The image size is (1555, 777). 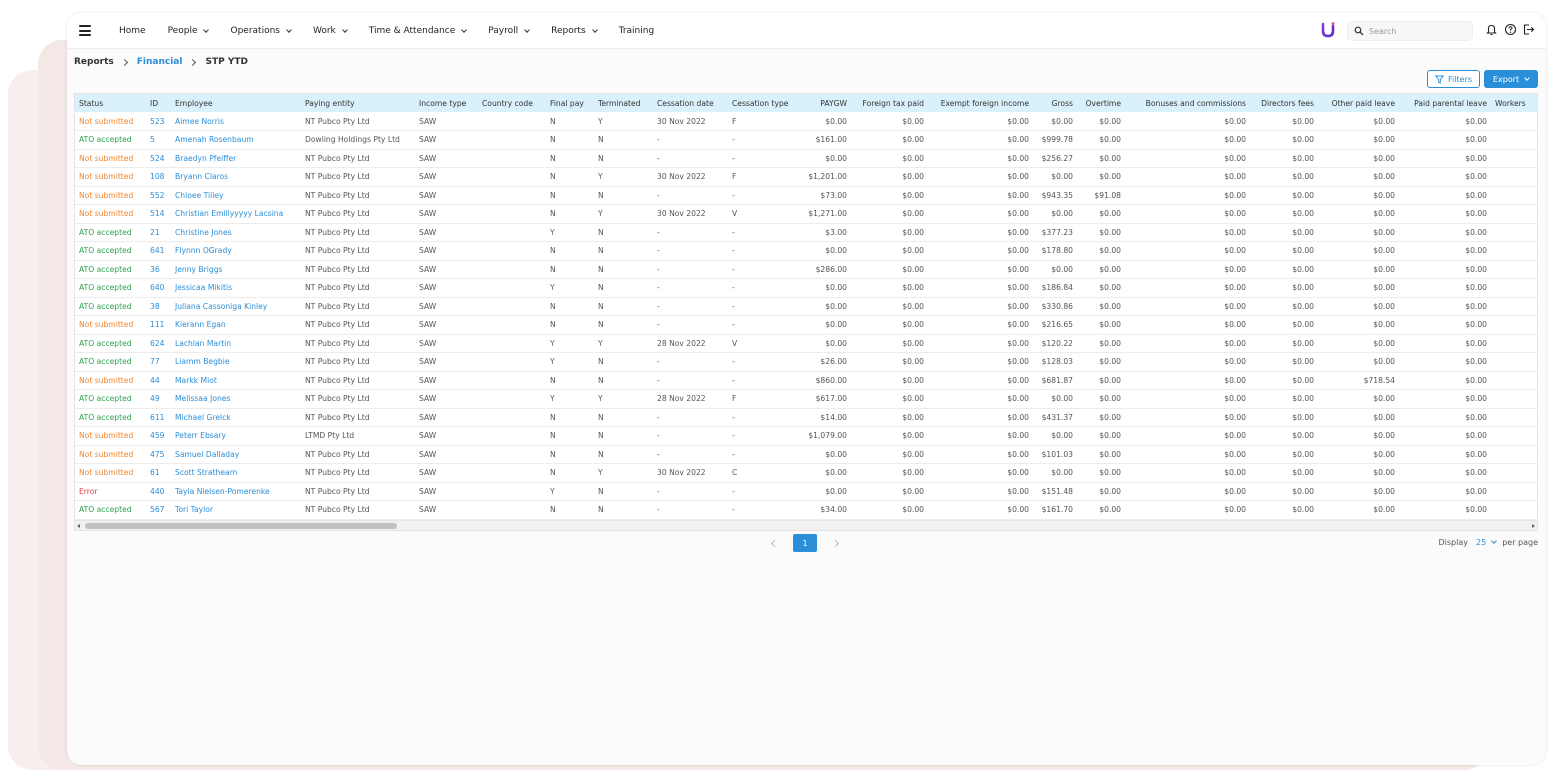 I want to click on column-header: Gross, so click(x=1055, y=103).